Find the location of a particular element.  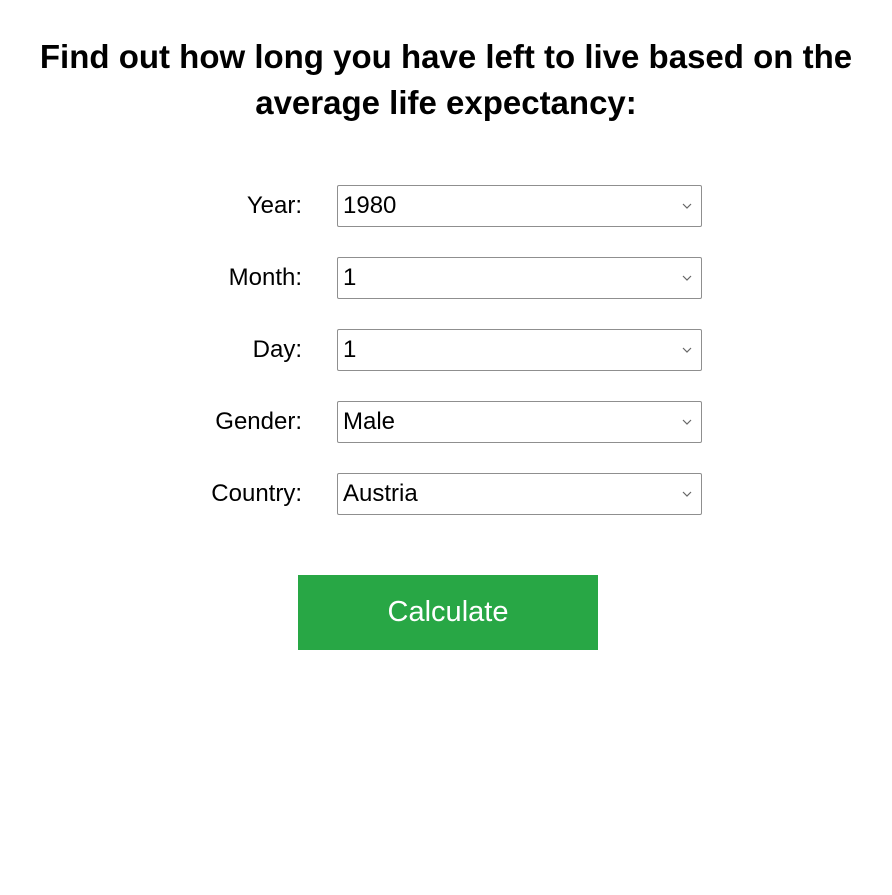

form-row-country: Country: Austria is located at coordinates (446, 494).